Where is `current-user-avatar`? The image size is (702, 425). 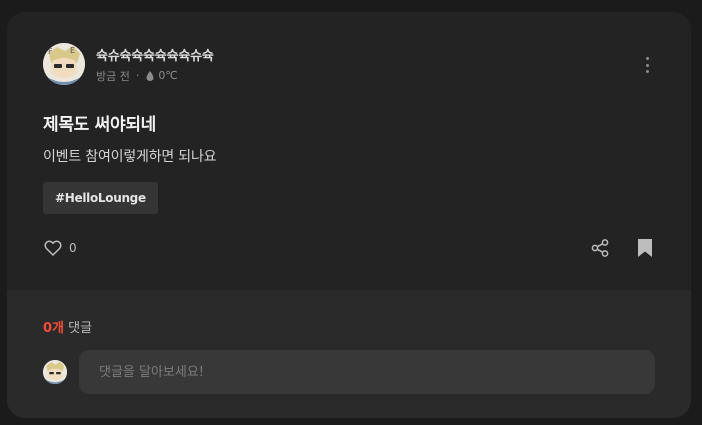
current-user-avatar is located at coordinates (55, 372).